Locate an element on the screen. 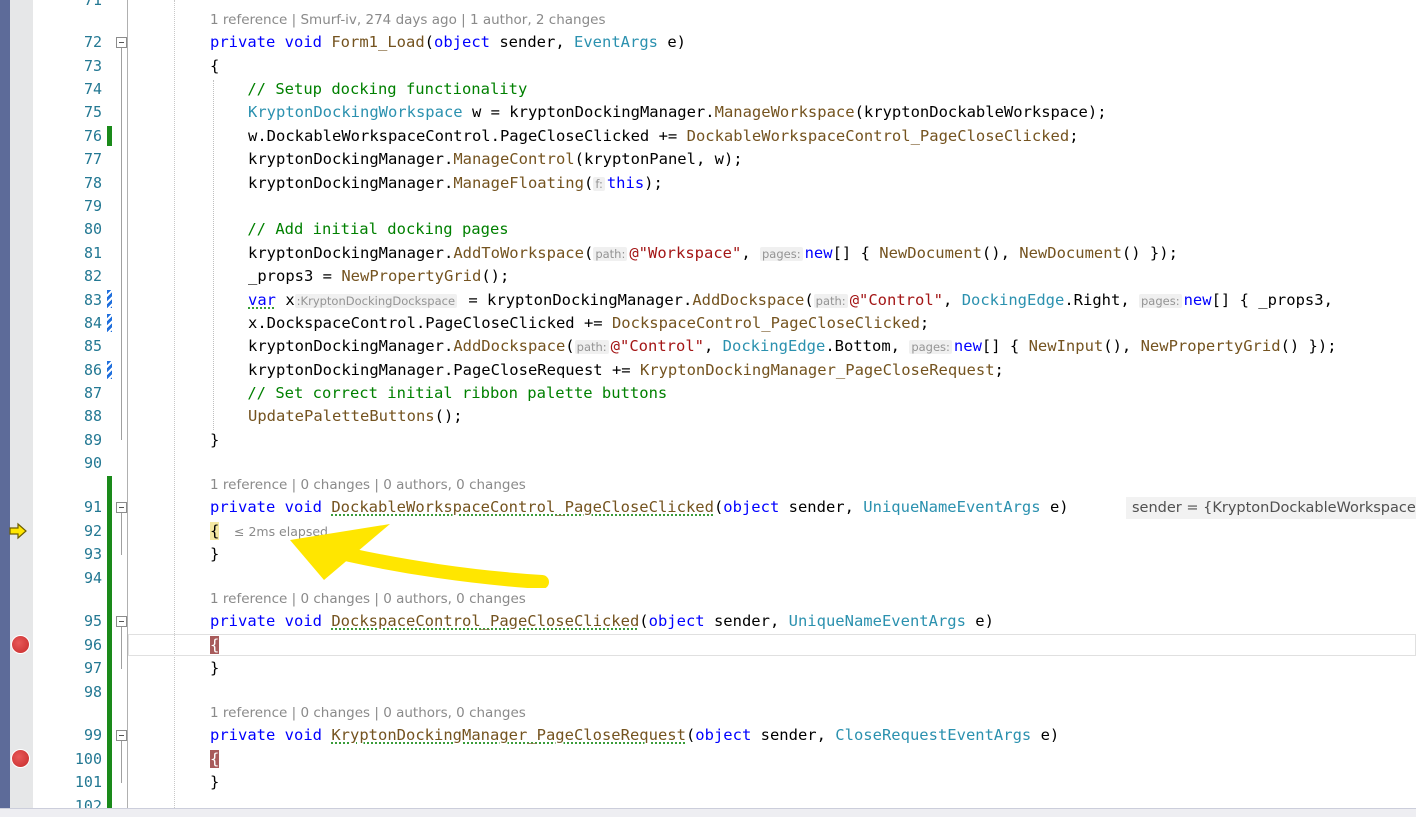 Image resolution: width=1416 pixels, height=817 pixels. type-name: DockingEdge is located at coordinates (774, 346).